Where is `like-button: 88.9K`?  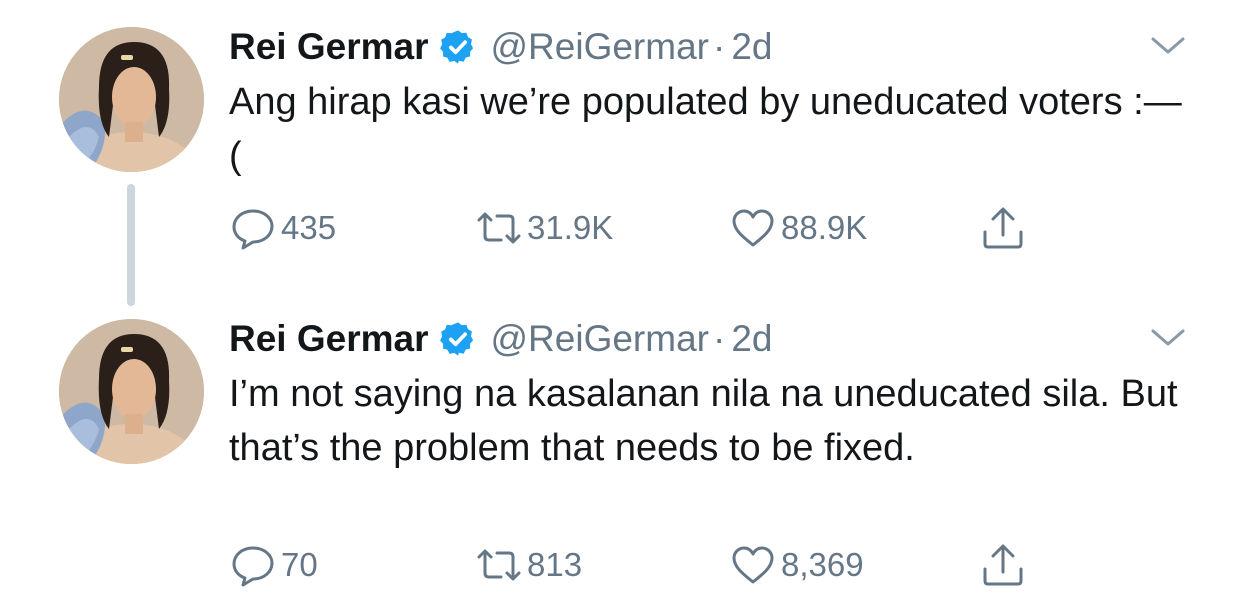
like-button: 88.9K is located at coordinates (798, 228).